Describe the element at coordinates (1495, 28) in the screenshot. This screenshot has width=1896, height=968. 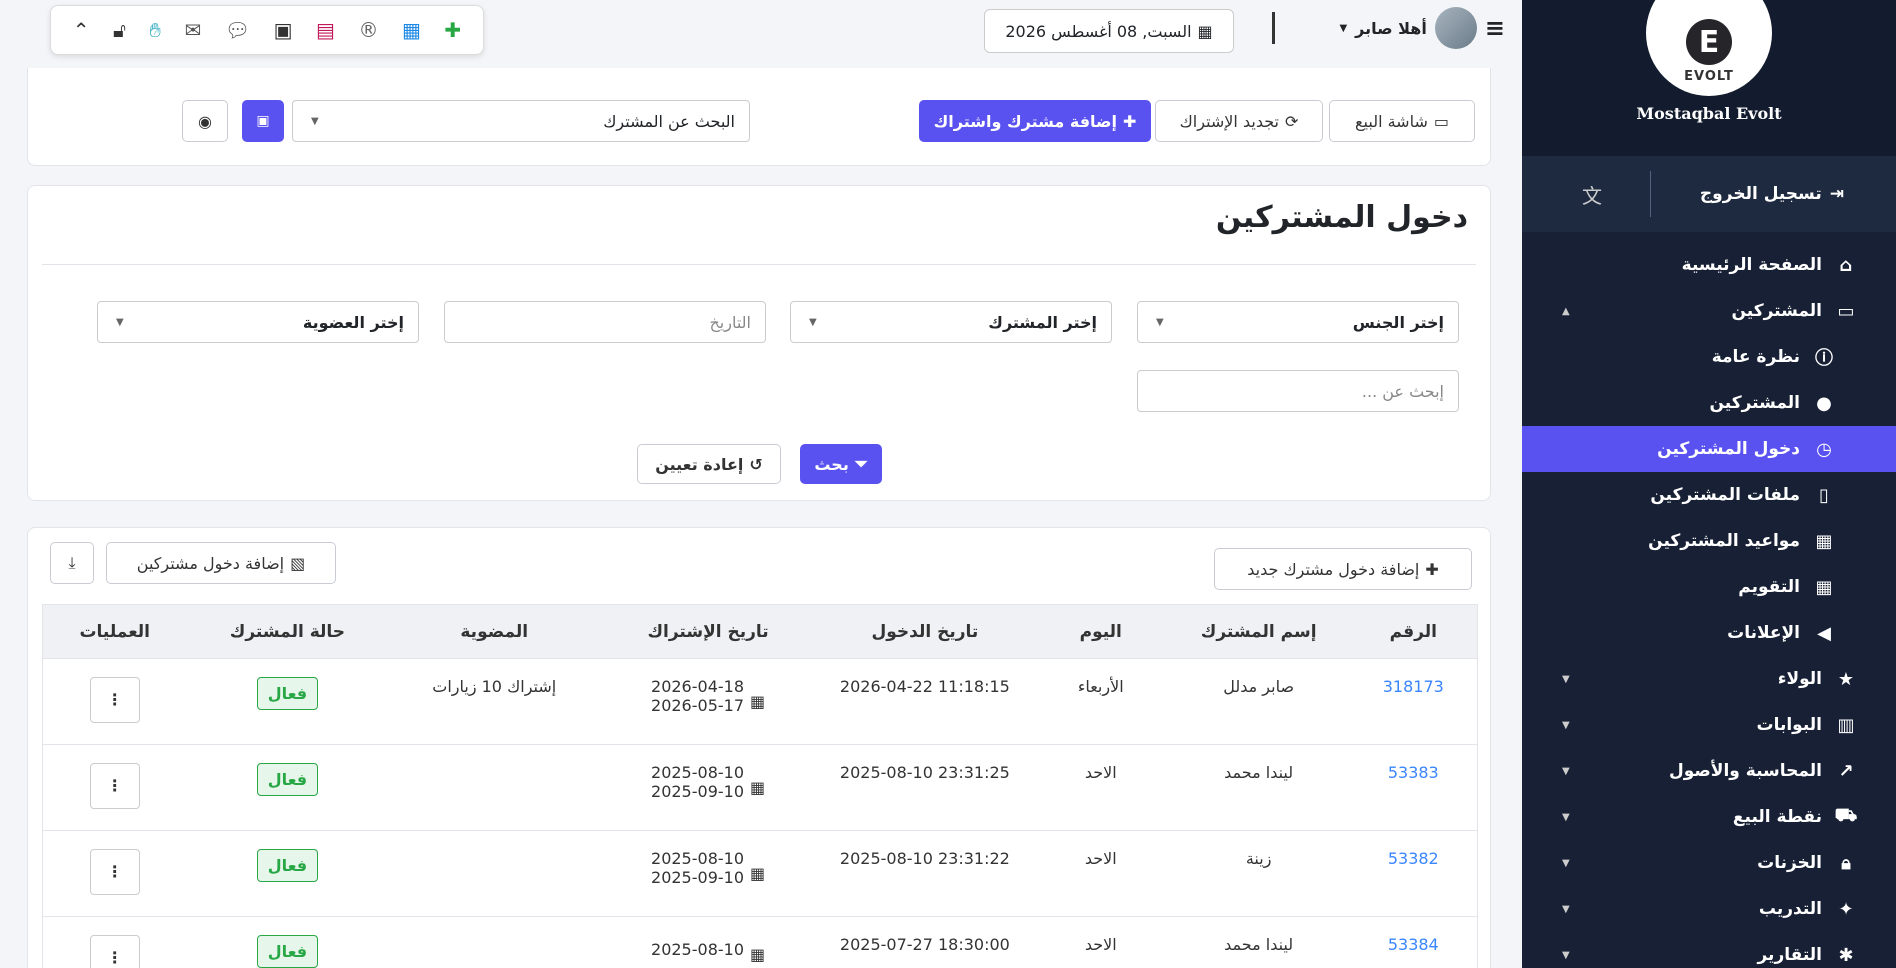
I see `hamburger-icon: ≡` at that location.